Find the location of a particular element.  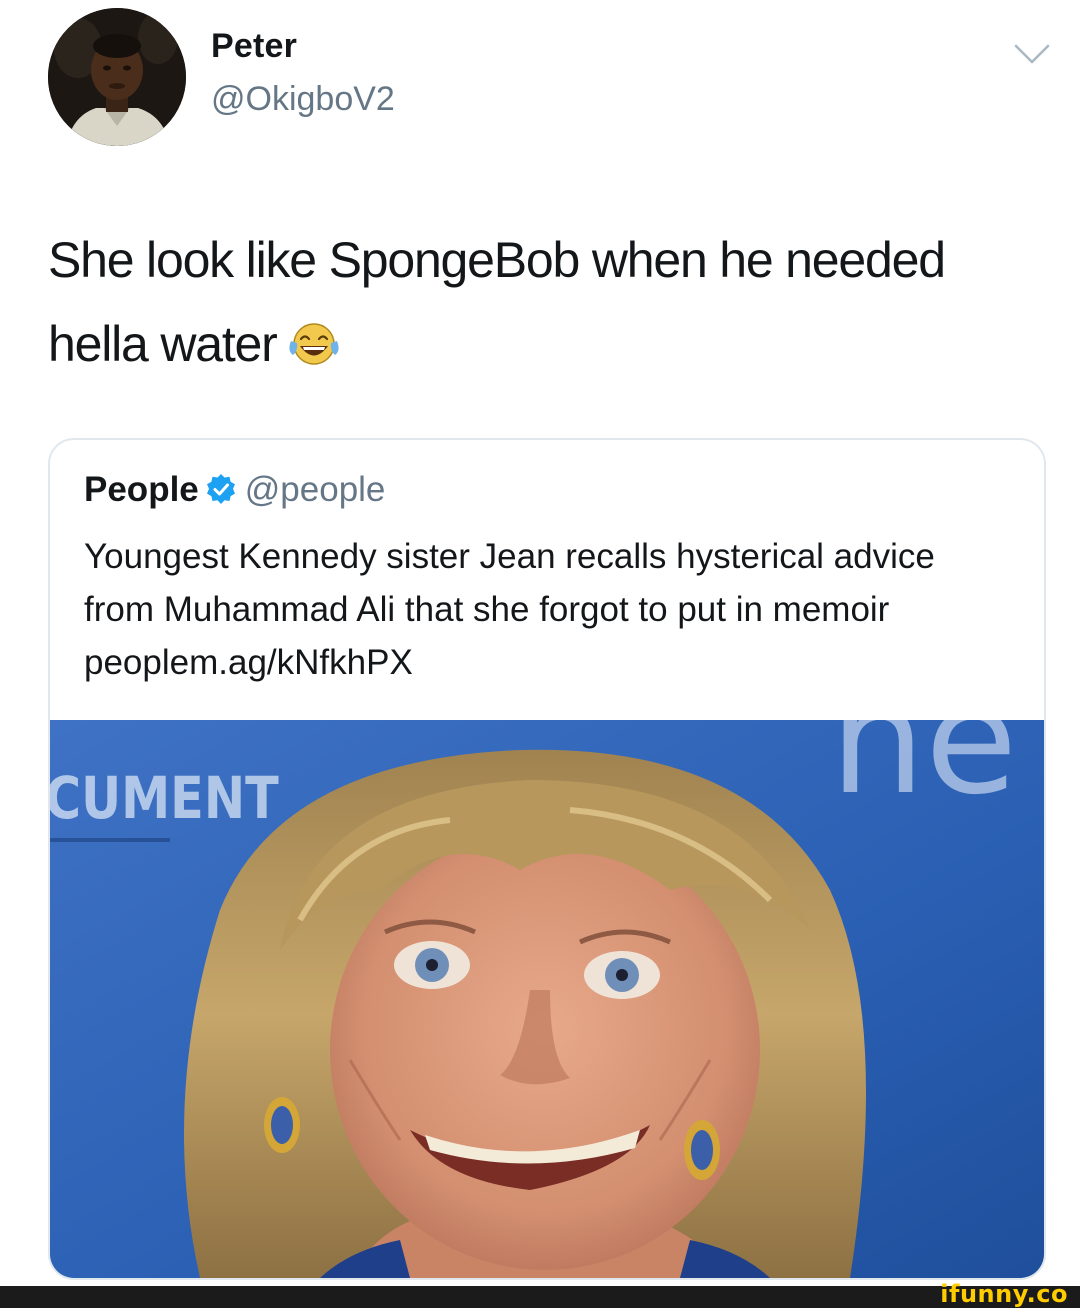

author-avatar is located at coordinates (117, 77).